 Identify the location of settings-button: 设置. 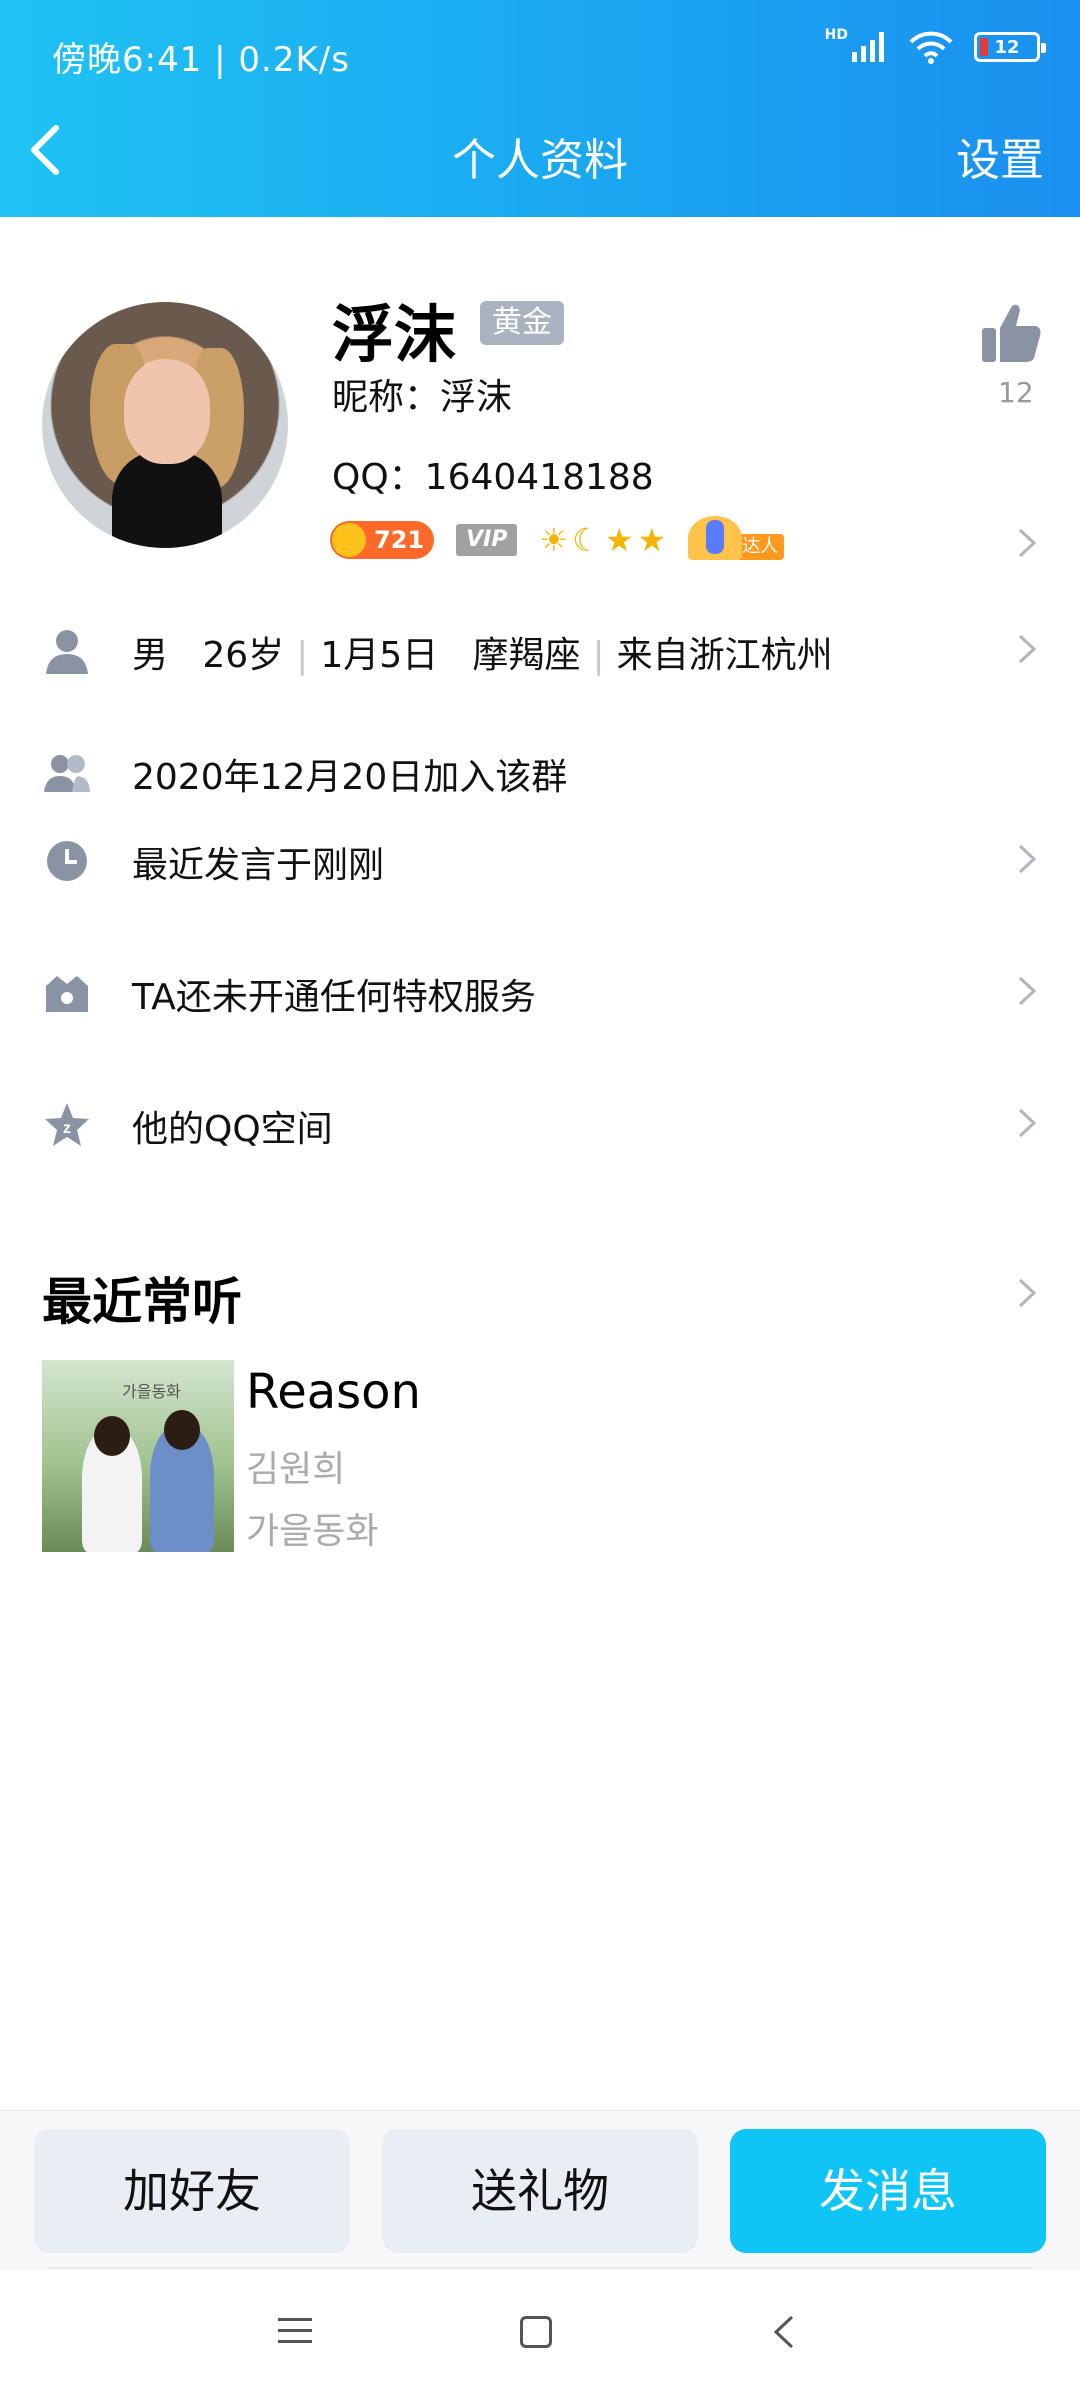
(1000, 156).